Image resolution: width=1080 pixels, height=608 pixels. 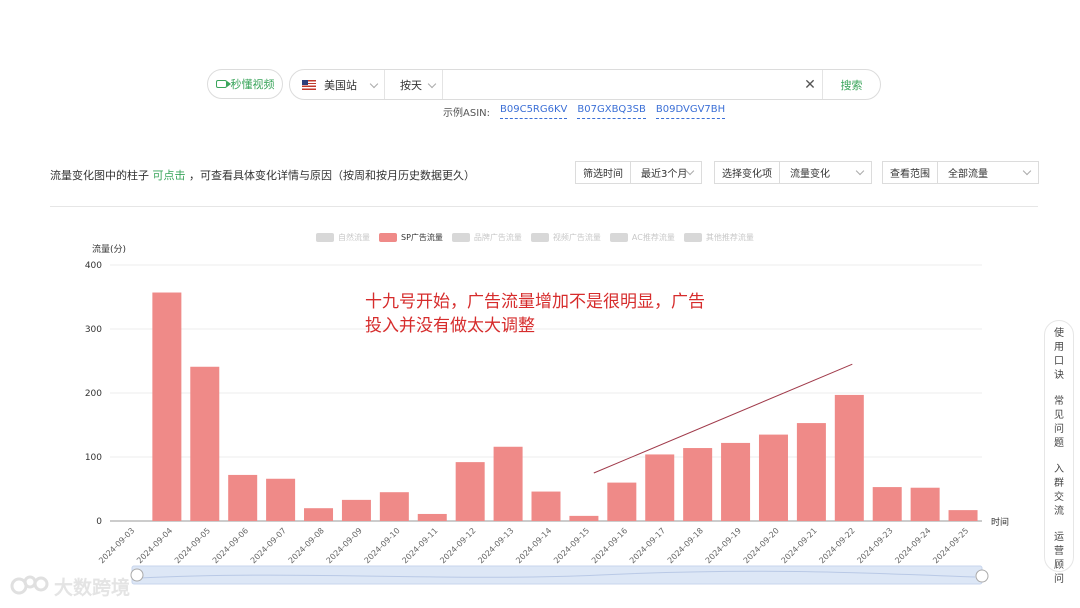 I want to click on search-bar: 美国站 按天 ✕ 搜索, so click(x=585, y=84).